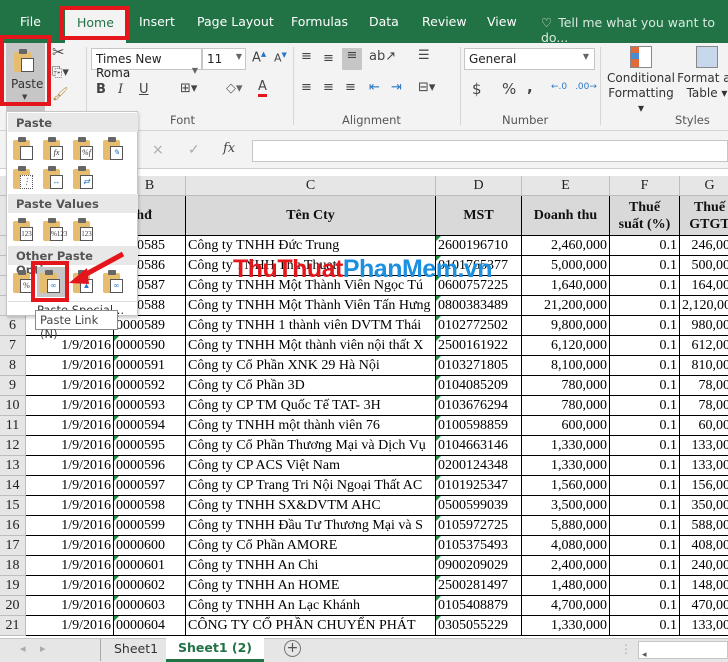  What do you see at coordinates (114, 149) in the screenshot?
I see `keep-source-formatting-icon: ✎` at bounding box center [114, 149].